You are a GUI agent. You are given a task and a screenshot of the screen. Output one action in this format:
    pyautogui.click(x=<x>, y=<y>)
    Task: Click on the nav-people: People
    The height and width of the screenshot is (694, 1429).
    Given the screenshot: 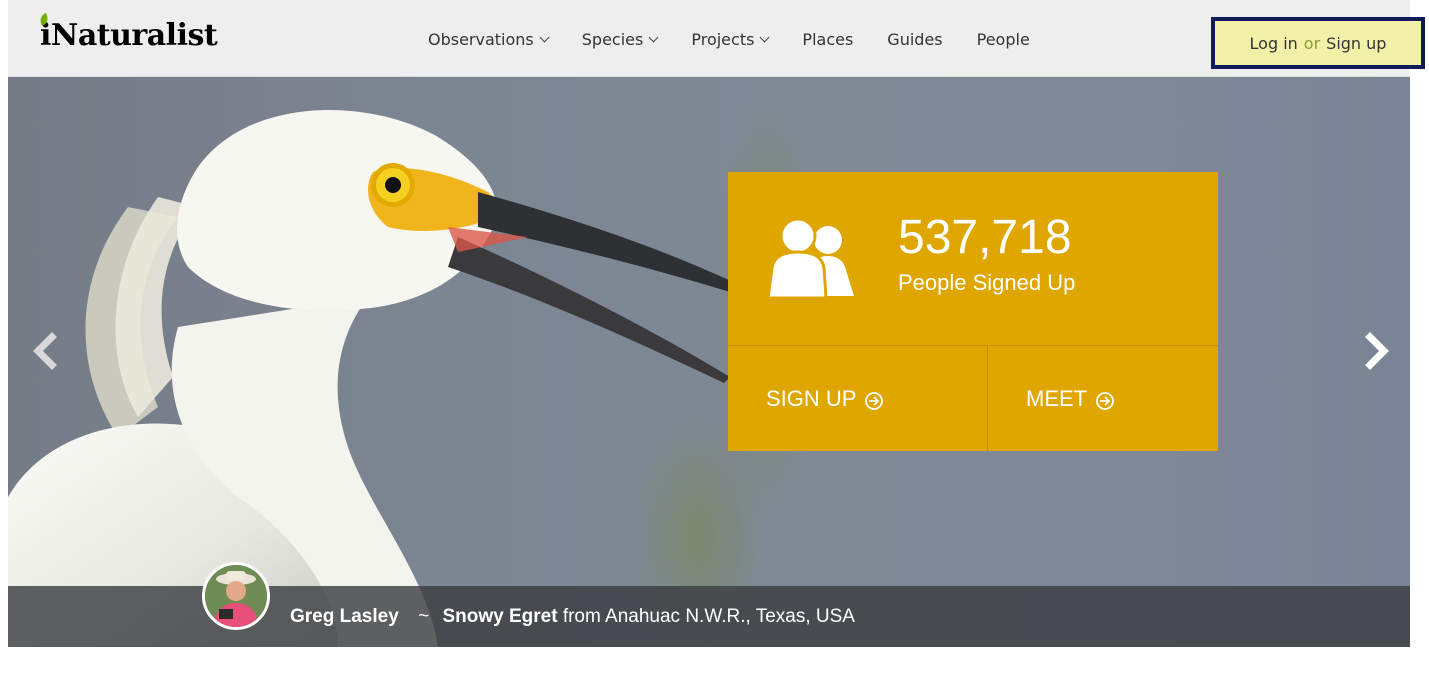 What is the action you would take?
    pyautogui.click(x=1003, y=39)
    